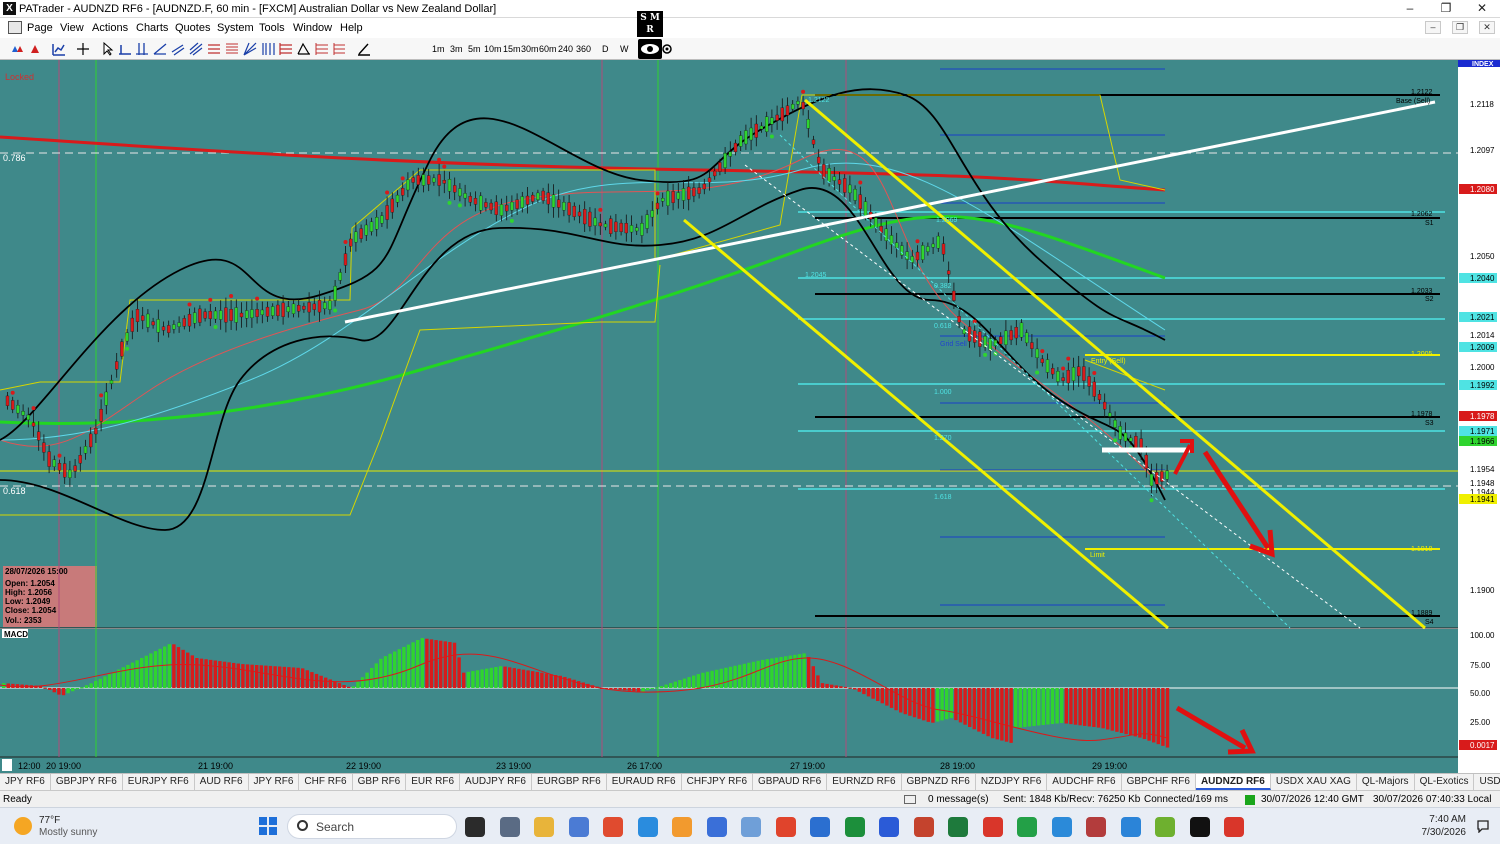 The image size is (1500, 844). Describe the element at coordinates (152, 28) in the screenshot. I see `menu-charts: Charts` at that location.